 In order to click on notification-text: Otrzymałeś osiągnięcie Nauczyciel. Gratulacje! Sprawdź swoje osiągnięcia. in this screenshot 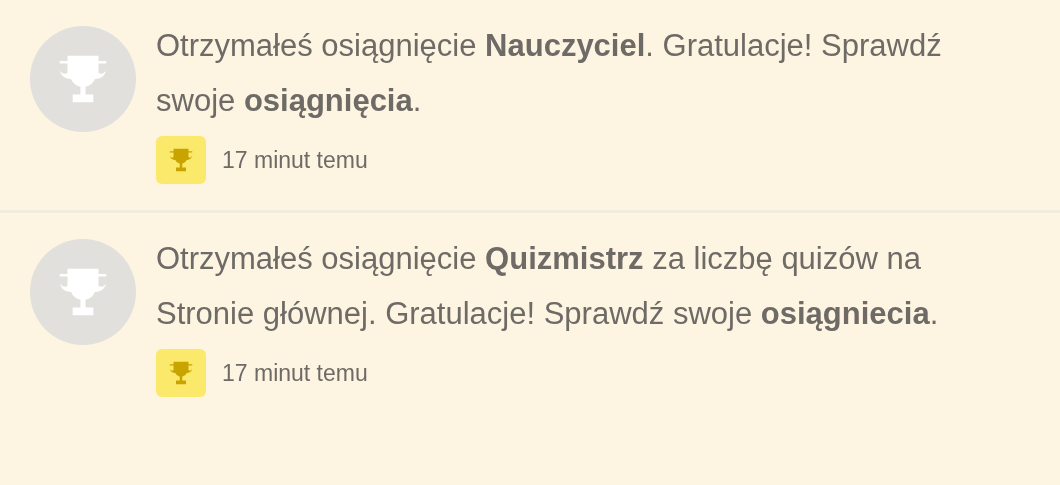, I will do `click(549, 73)`.